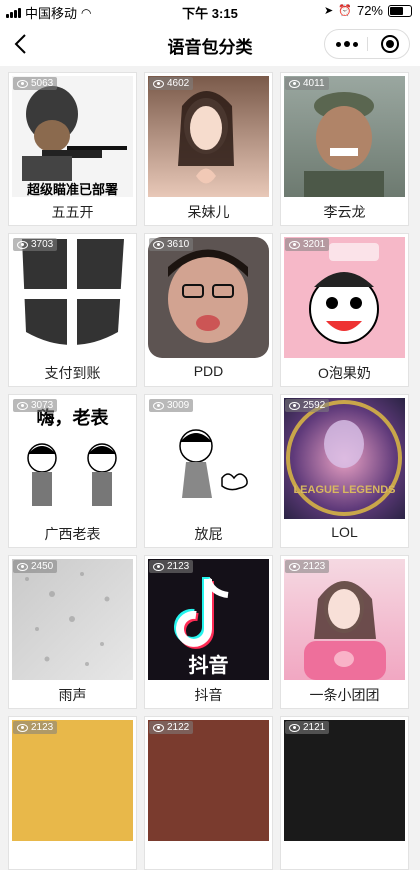 The width and height of the screenshot is (420, 870). I want to click on girl-pink-sweater-image, so click(345, 630).